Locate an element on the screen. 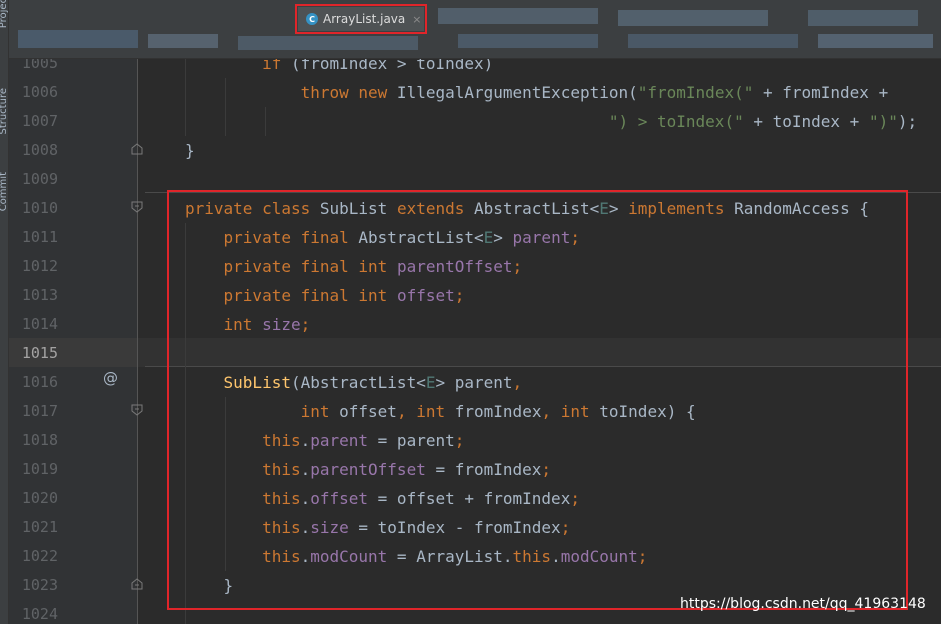 The width and height of the screenshot is (941, 624). line-number: 1022 is located at coordinates (39, 556).